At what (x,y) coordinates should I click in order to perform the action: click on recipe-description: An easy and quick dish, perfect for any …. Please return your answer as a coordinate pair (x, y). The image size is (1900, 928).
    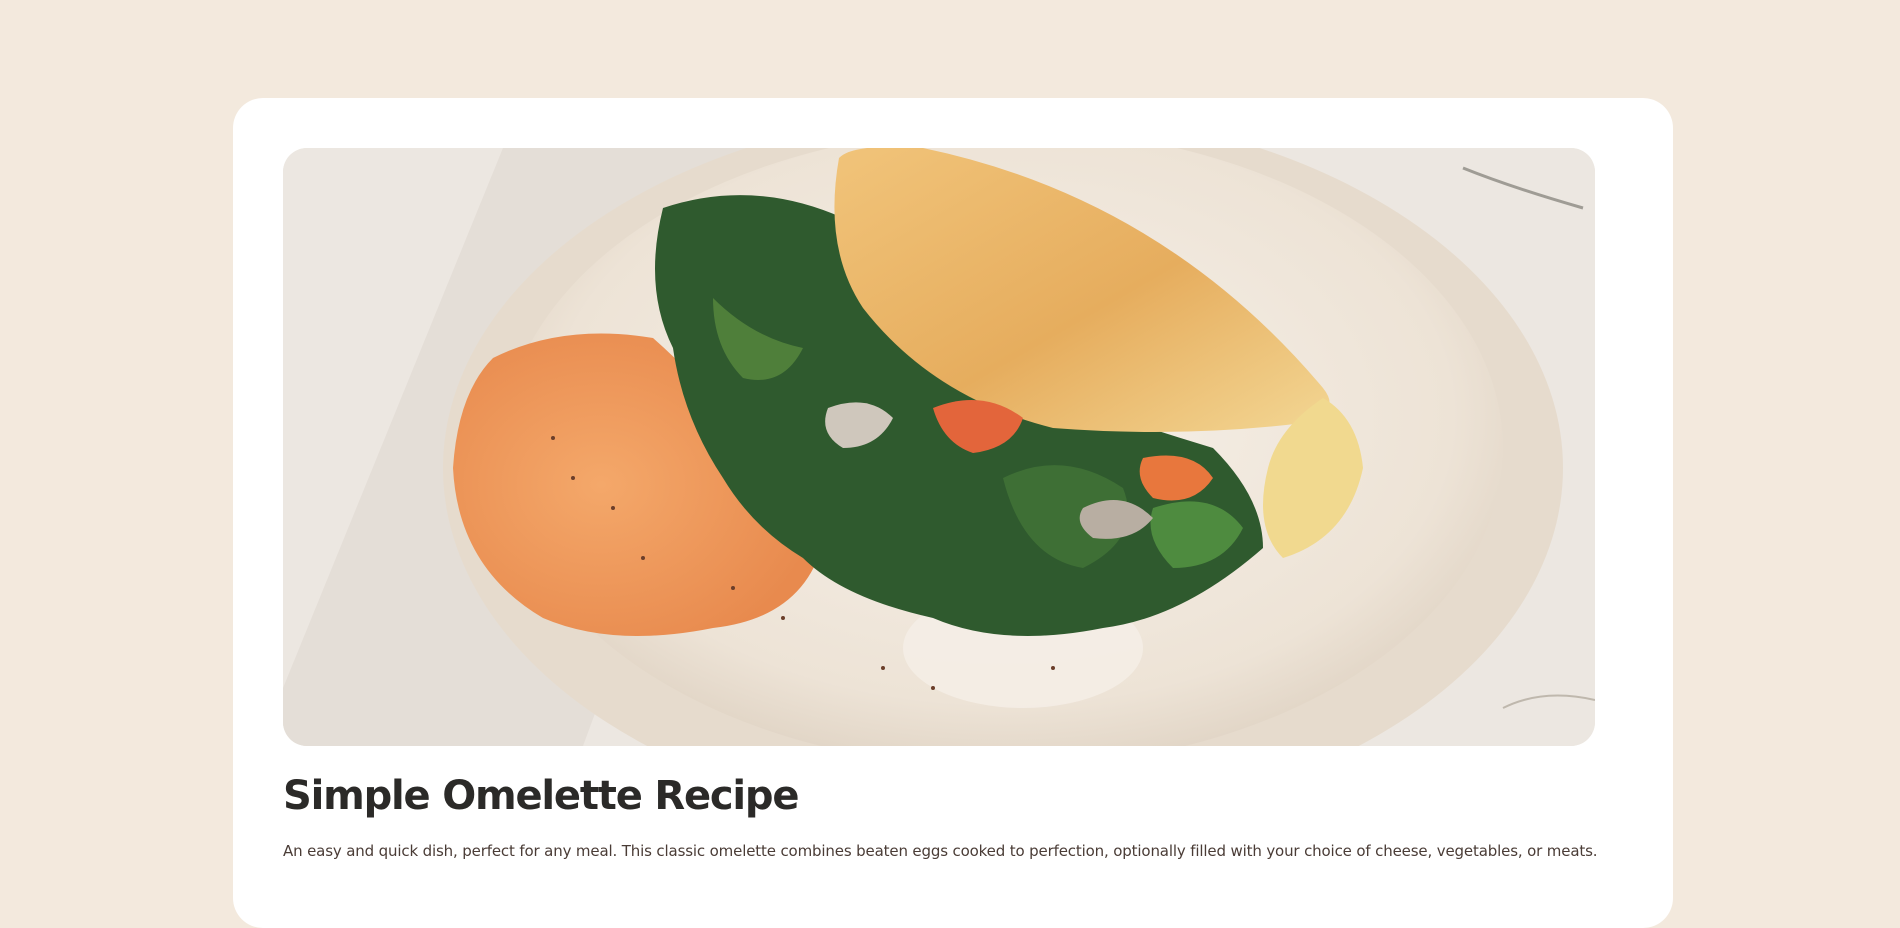
    Looking at the image, I should click on (940, 851).